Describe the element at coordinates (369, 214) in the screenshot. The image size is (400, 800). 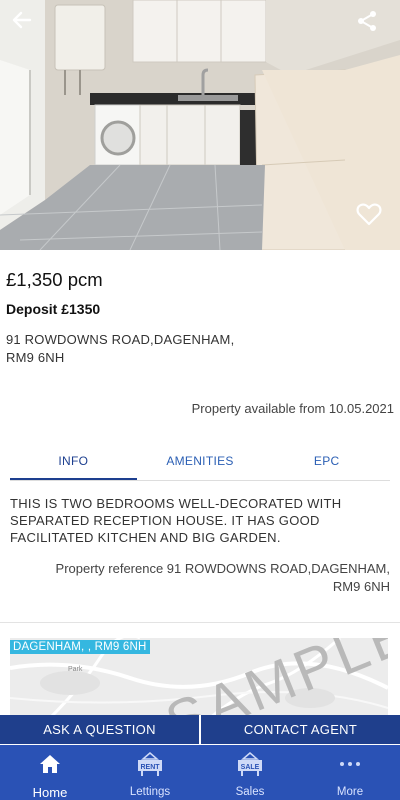
I see `heart-outline-icon` at that location.